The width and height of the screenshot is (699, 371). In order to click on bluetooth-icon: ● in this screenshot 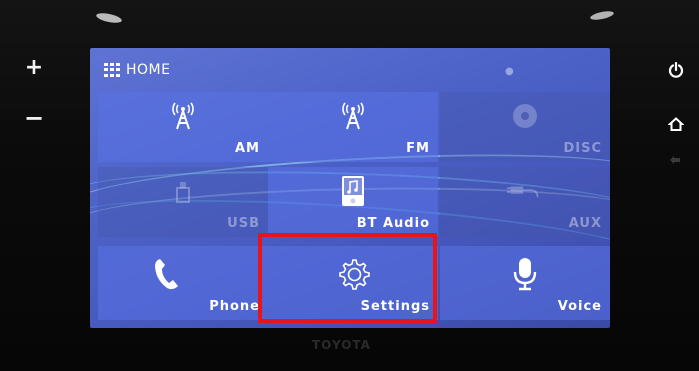, I will do `click(509, 71)`.